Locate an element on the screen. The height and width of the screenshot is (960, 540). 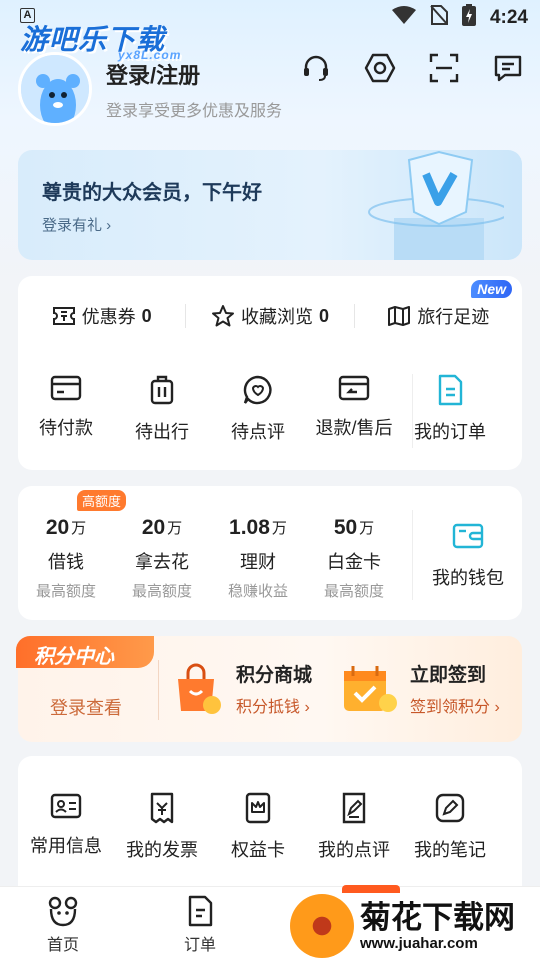
message-icon is located at coordinates (508, 68).